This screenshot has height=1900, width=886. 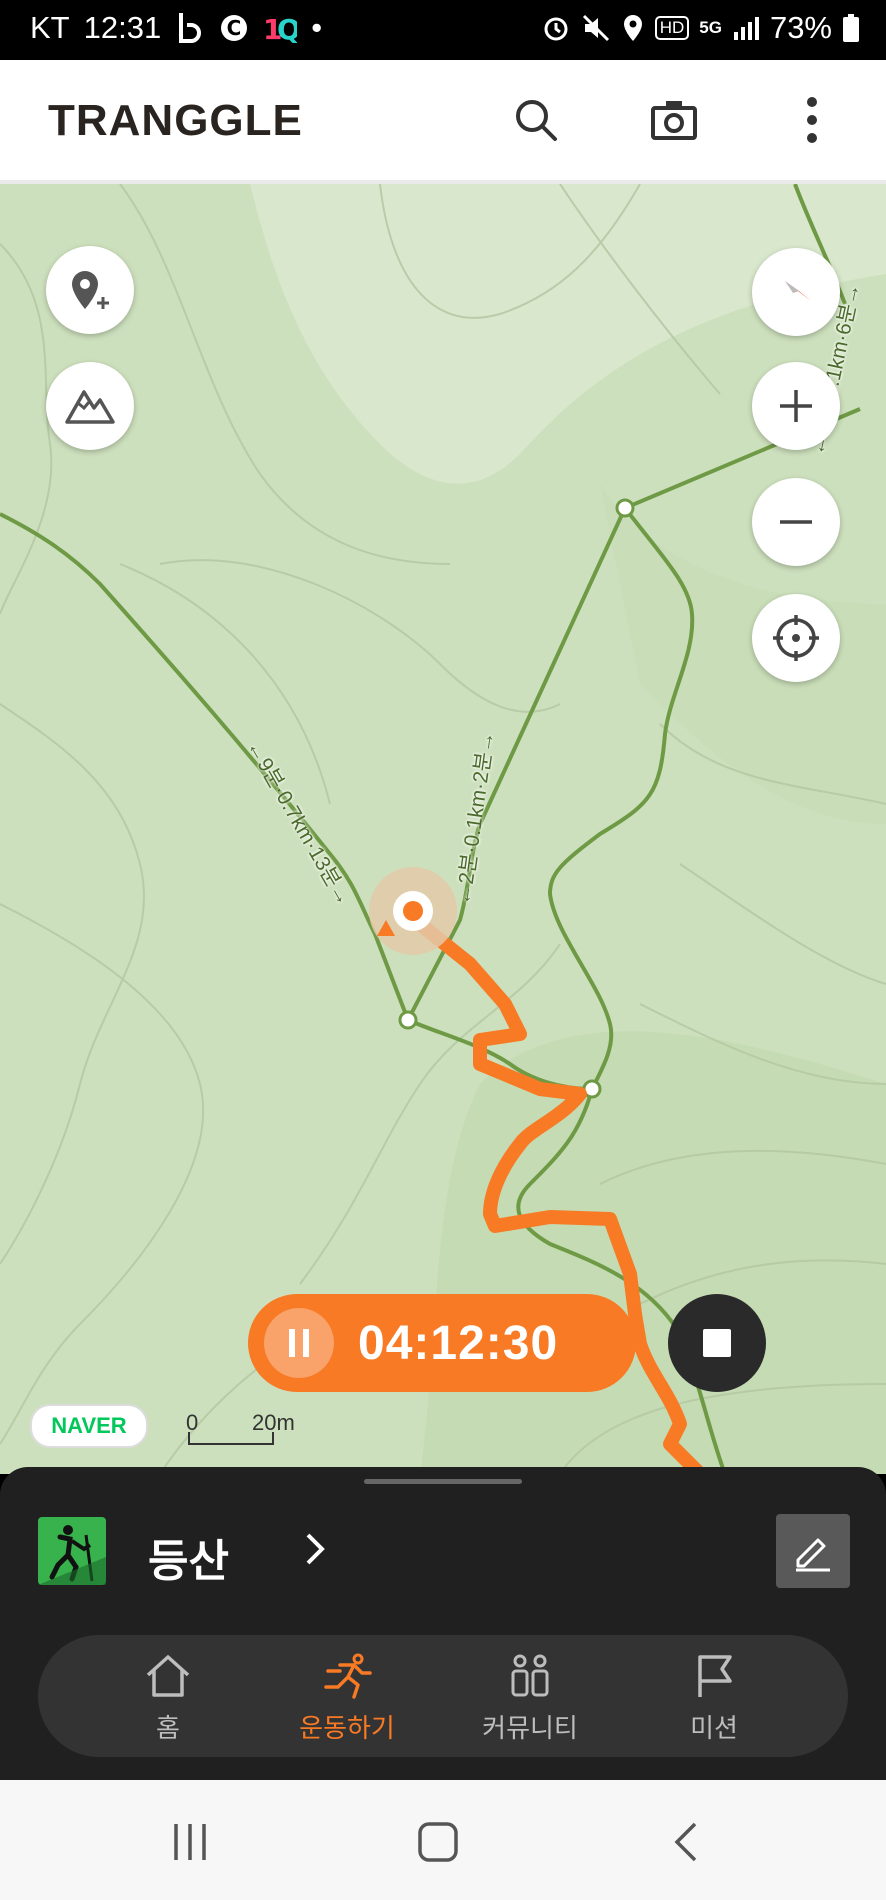 I want to click on locate-button, so click(x=796, y=638).